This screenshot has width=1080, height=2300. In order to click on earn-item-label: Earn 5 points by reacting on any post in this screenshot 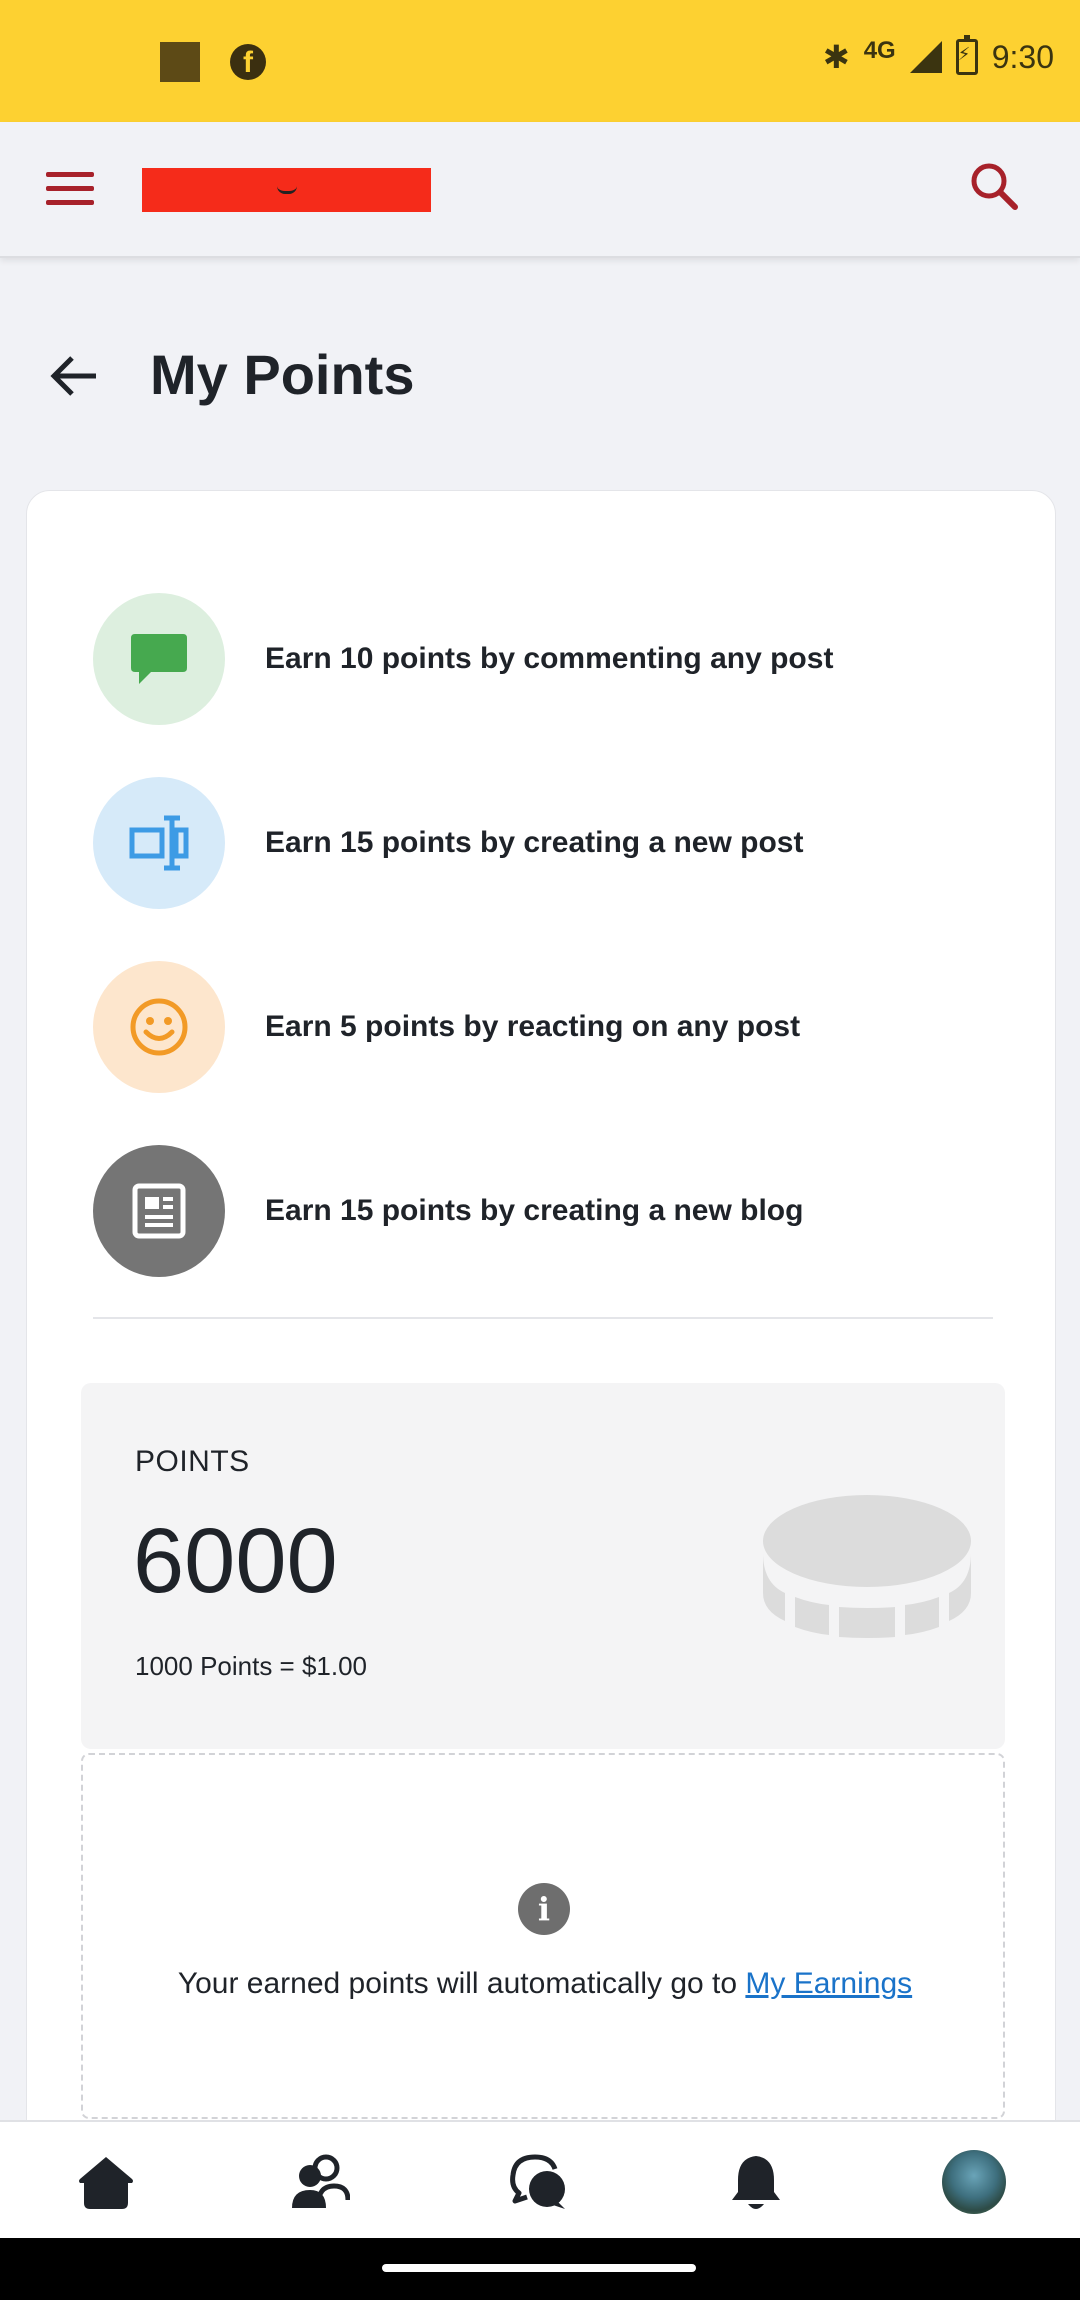, I will do `click(533, 1026)`.